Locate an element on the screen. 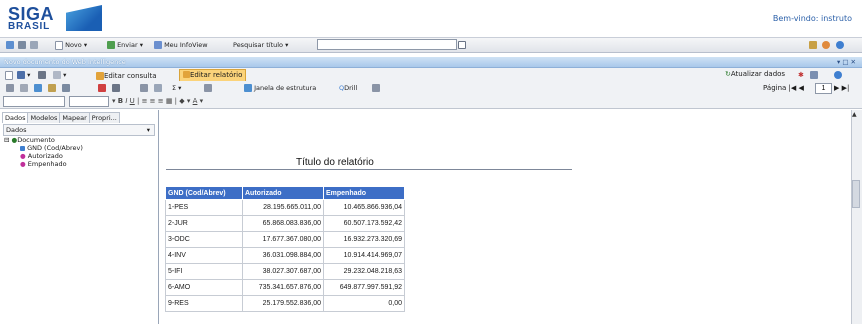  structure-window-button: Janela de estrutura is located at coordinates (280, 88).